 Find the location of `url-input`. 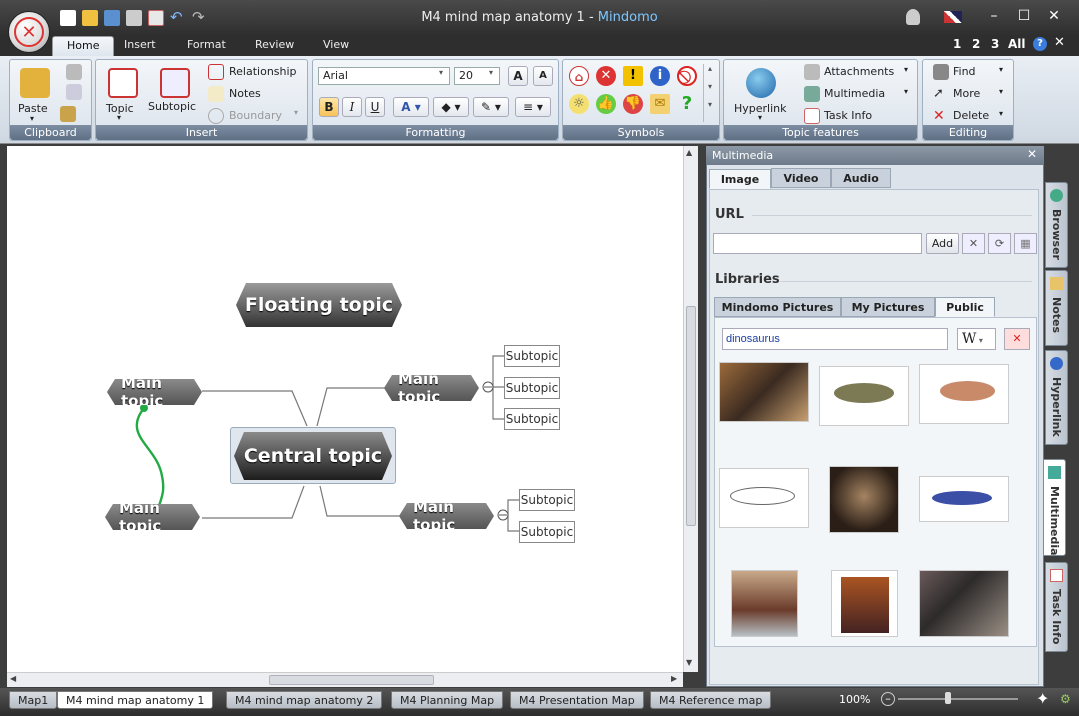

url-input is located at coordinates (817, 243).